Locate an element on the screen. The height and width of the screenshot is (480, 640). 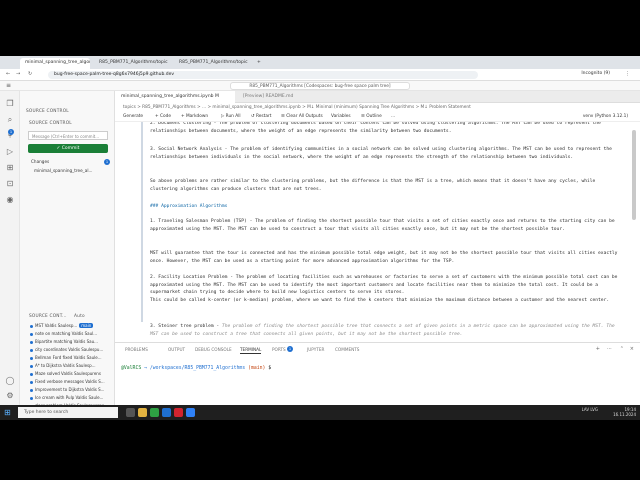
clock: 19:14 16.11.2024 is located at coordinates (624, 412).